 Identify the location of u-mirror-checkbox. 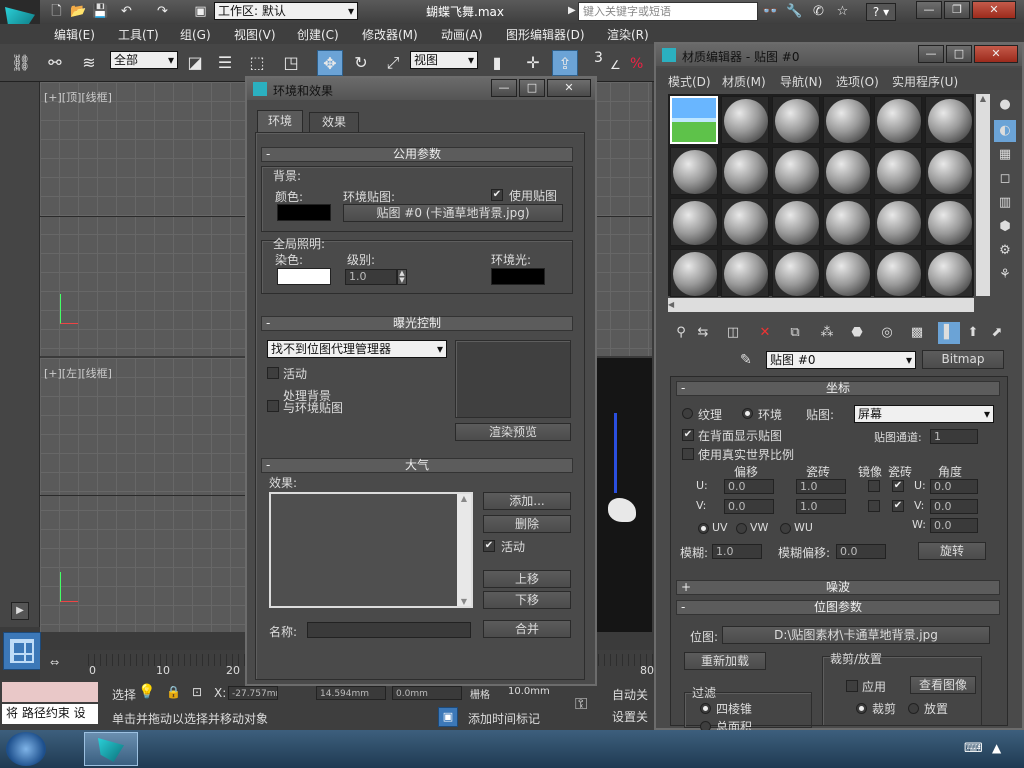
(874, 486).